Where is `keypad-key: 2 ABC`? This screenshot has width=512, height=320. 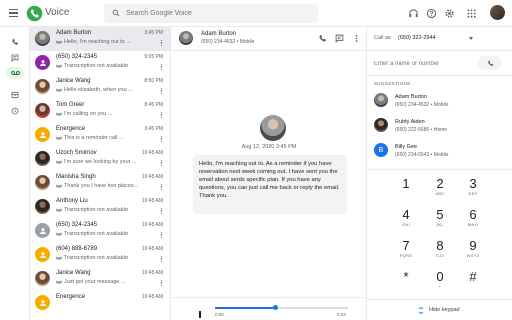
keypad-key: 2 ABC is located at coordinates (440, 189).